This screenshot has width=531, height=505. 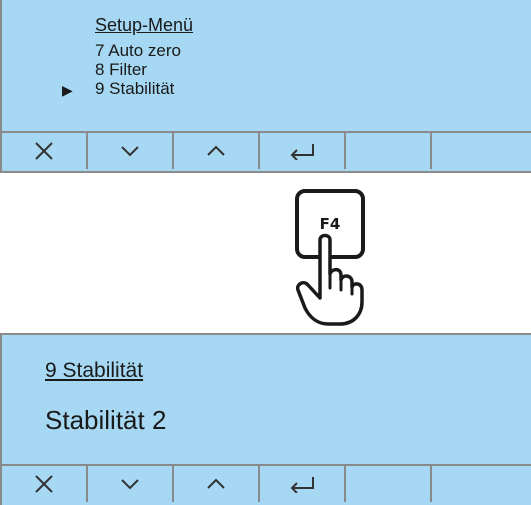 I want to click on selection-cursor-icon: ▶, so click(x=67, y=90).